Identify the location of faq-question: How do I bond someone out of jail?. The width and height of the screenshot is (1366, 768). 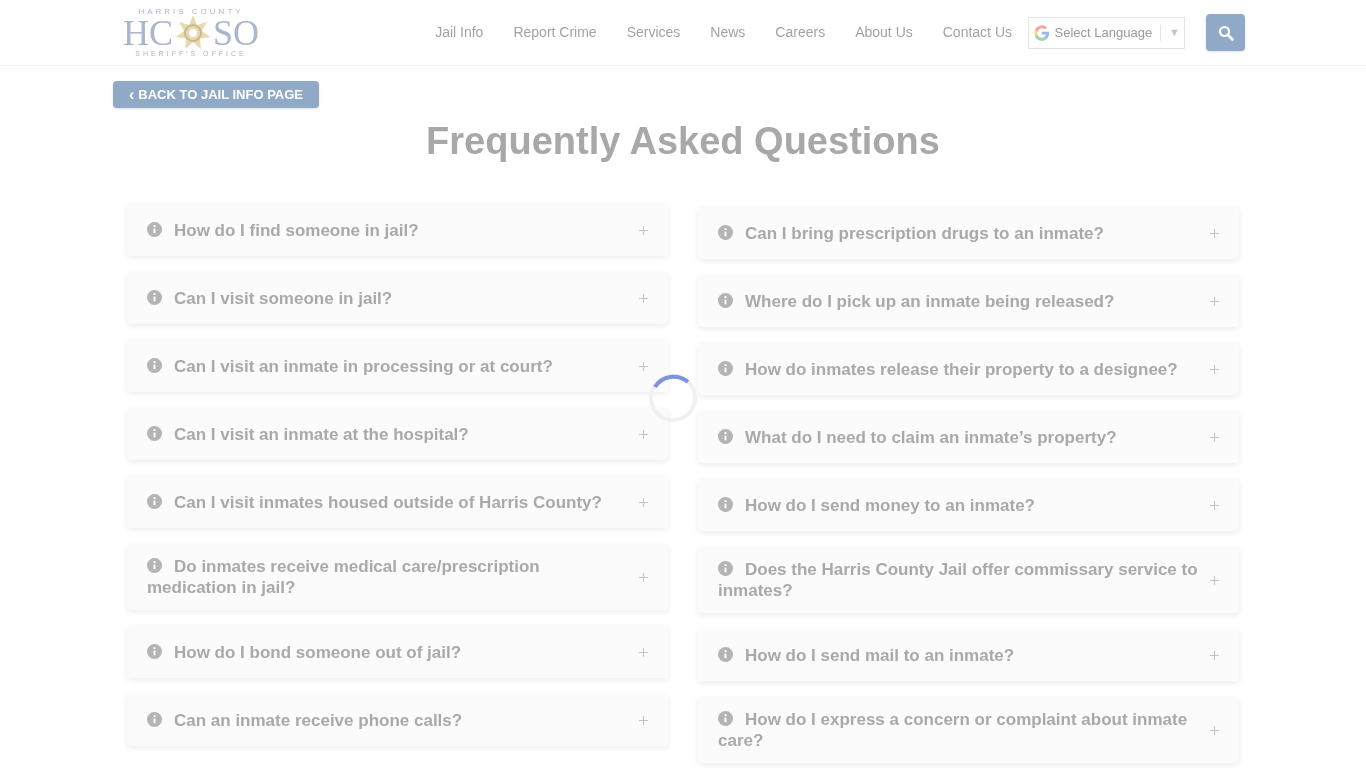
(304, 652).